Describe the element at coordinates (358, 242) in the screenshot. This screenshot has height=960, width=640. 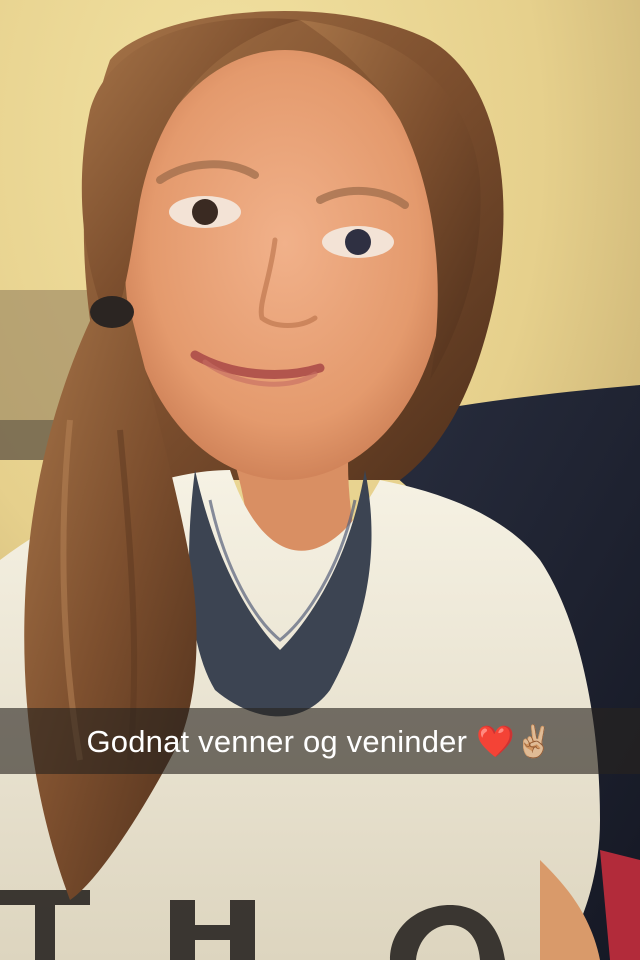
I see `right-iris` at that location.